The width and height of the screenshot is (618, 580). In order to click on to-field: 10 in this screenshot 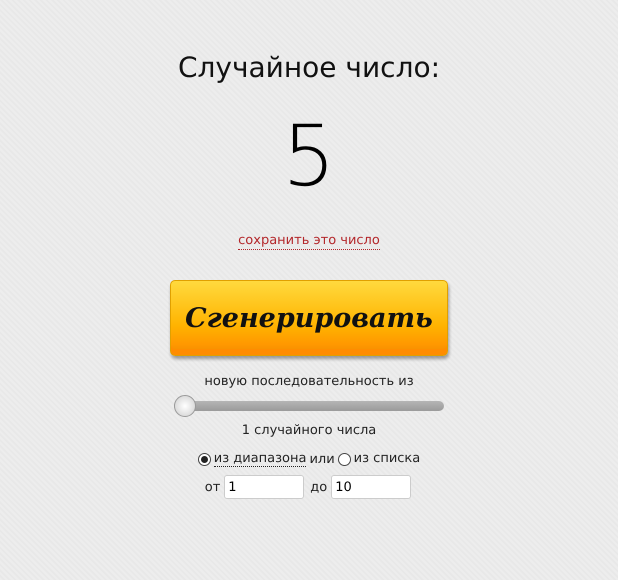, I will do `click(371, 487)`.